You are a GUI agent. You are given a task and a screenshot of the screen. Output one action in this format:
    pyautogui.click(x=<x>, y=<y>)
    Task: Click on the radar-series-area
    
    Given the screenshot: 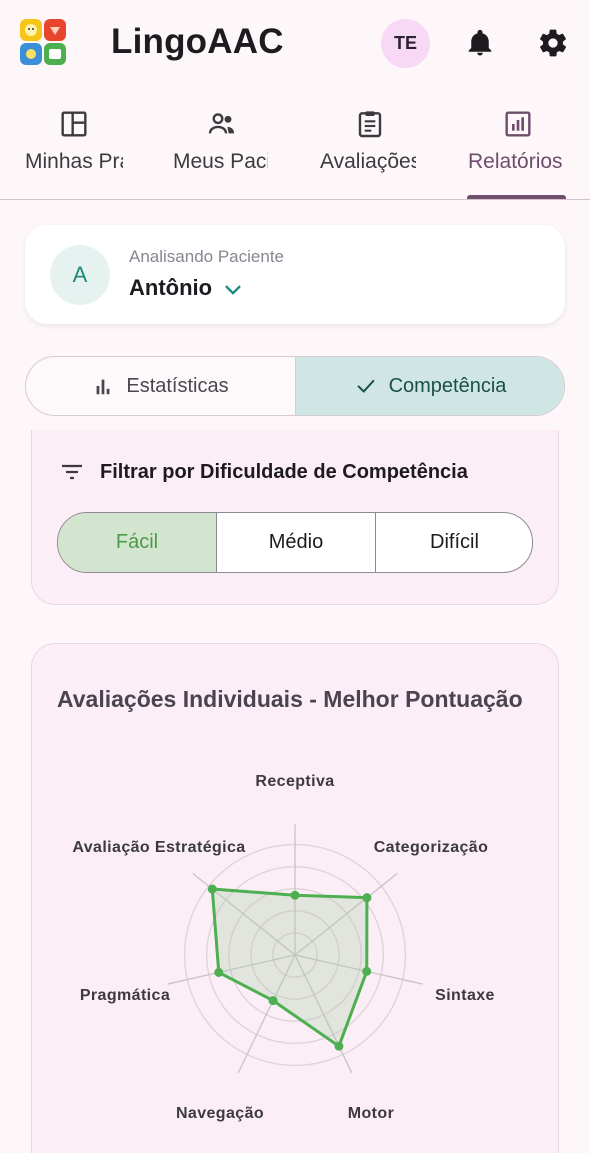 What is the action you would take?
    pyautogui.click(x=289, y=967)
    